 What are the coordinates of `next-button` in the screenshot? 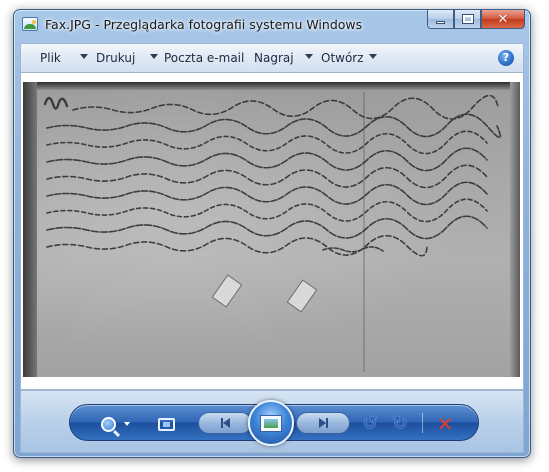 It's located at (323, 423).